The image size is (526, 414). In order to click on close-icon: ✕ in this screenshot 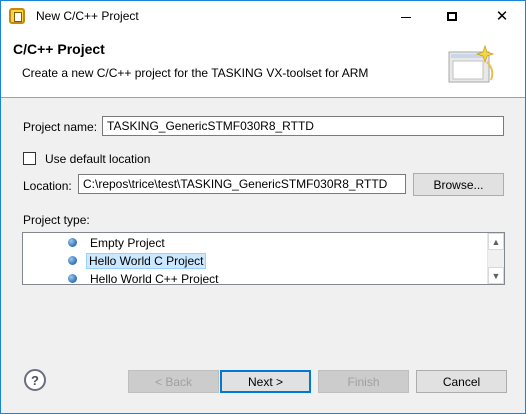, I will do `click(502, 16)`.